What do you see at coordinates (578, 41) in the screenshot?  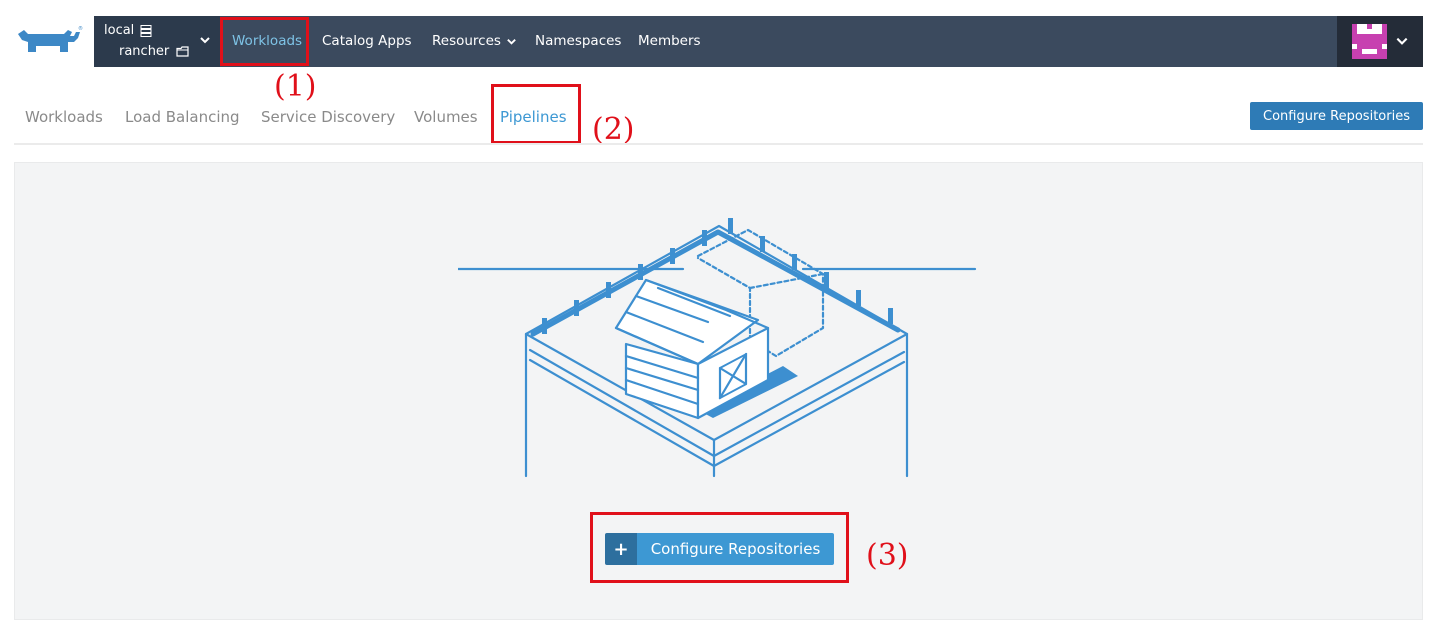 I see `nav-namespaces: Namespaces` at bounding box center [578, 41].